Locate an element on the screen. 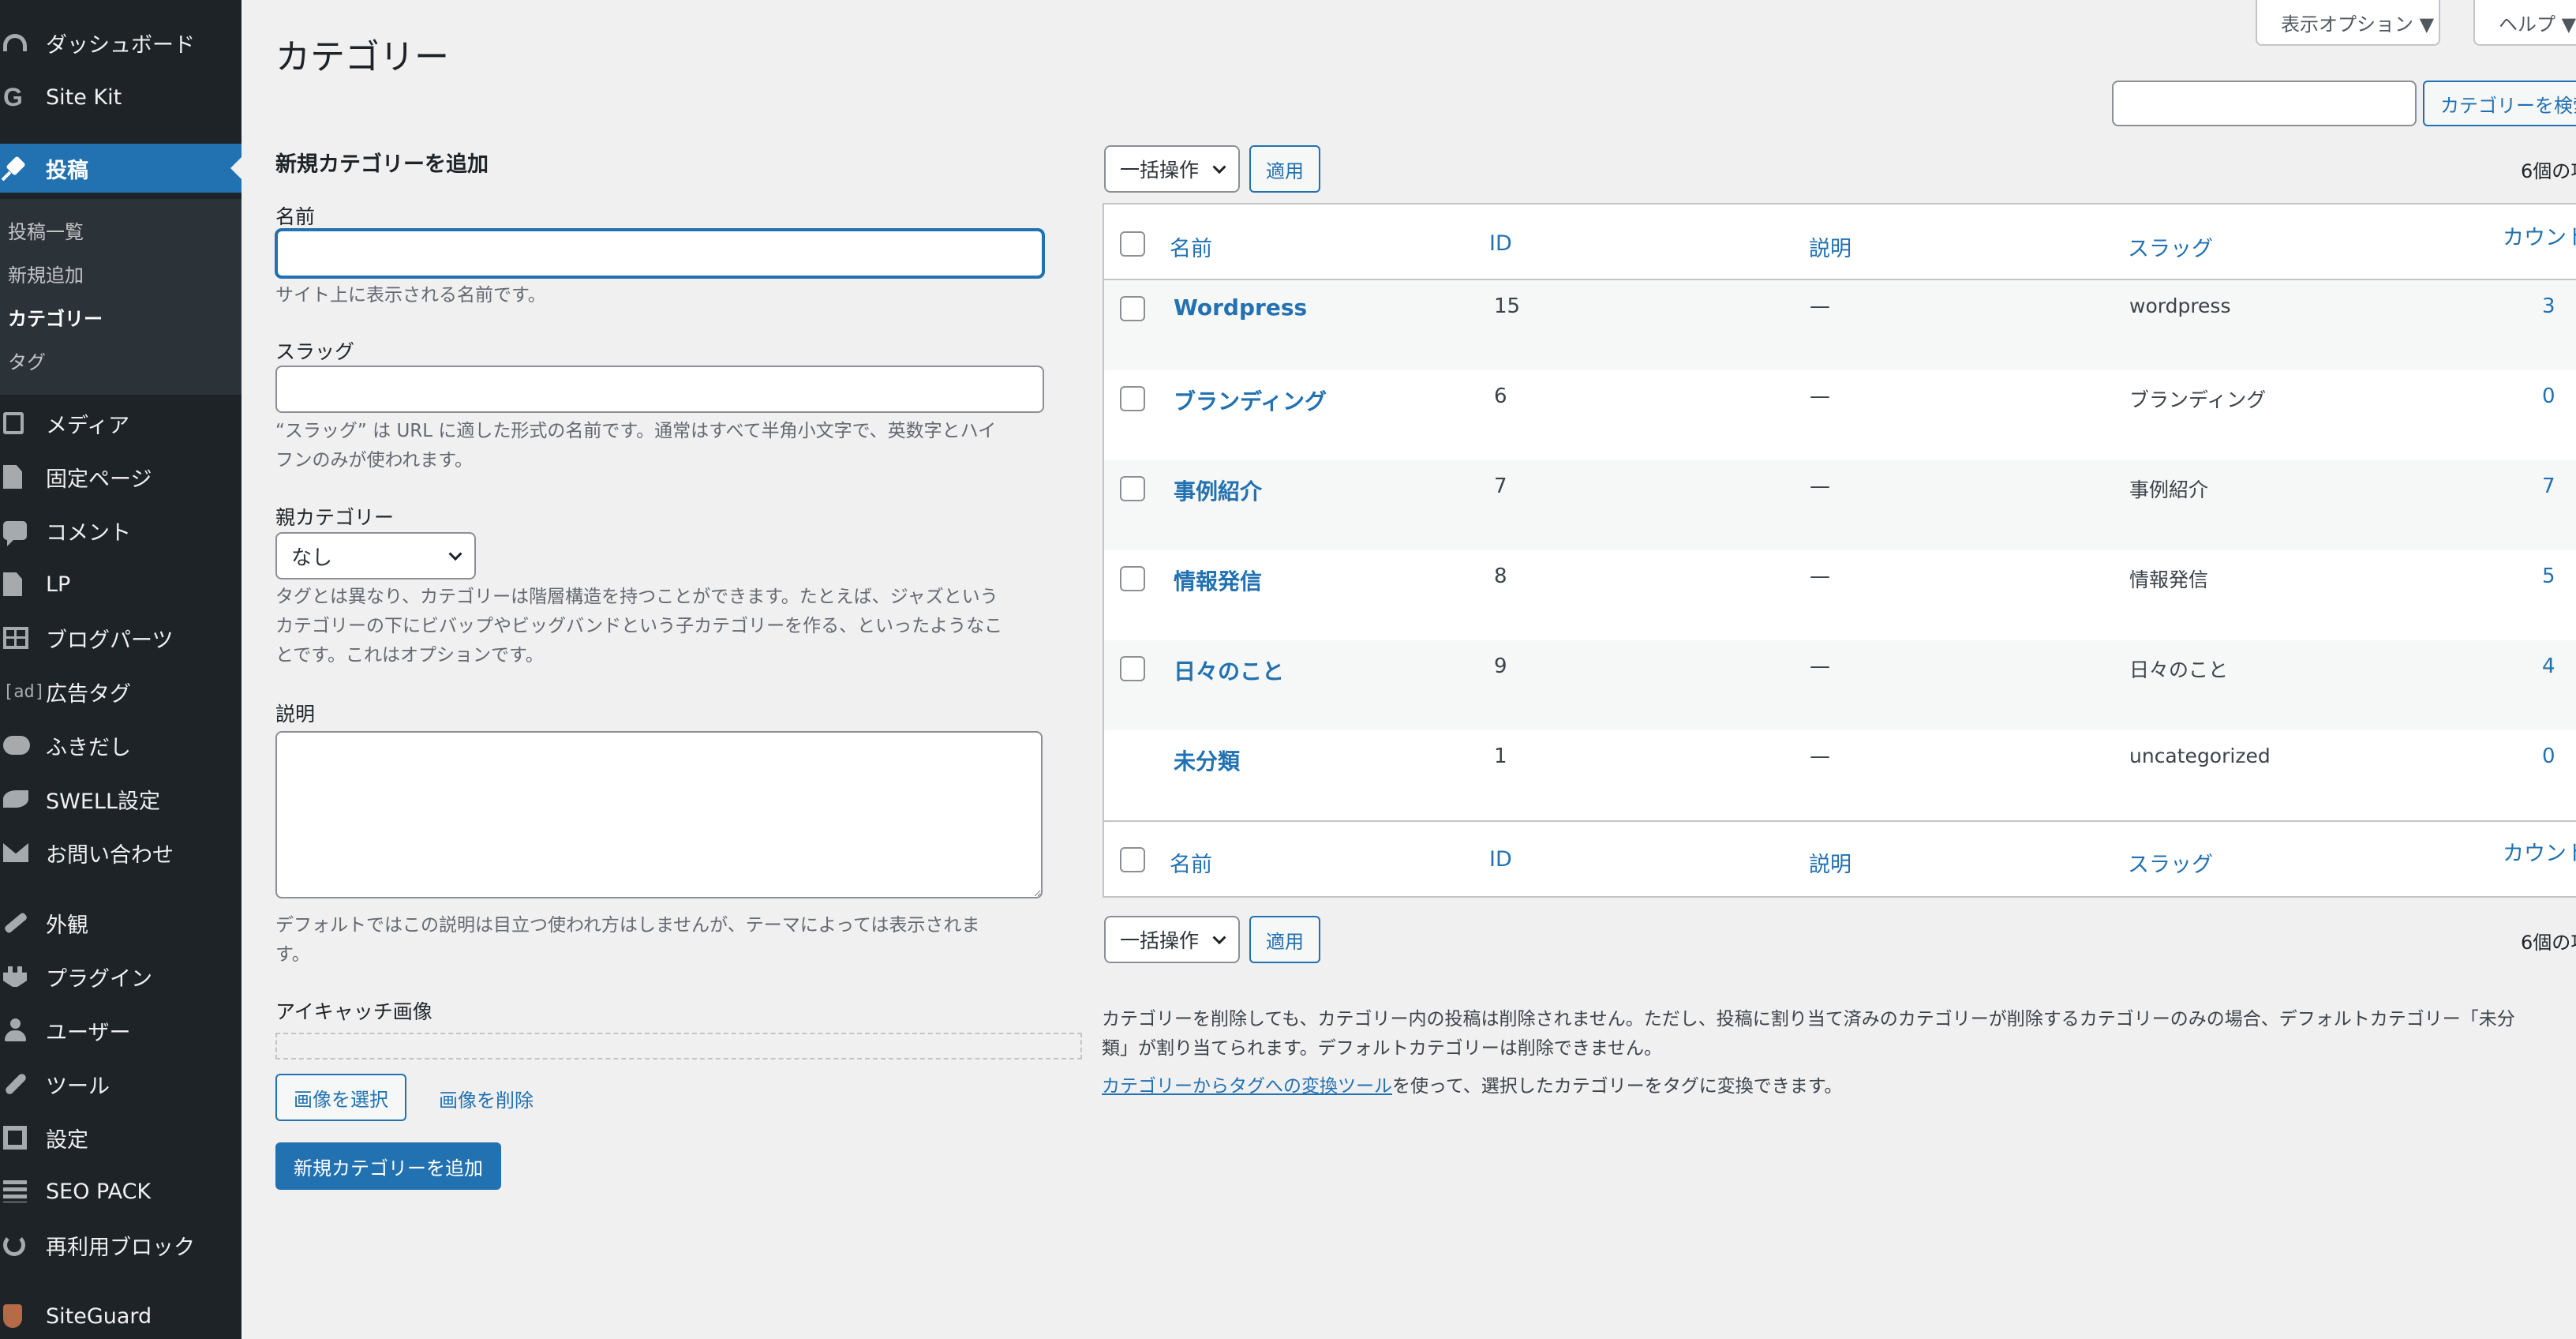  category-name-link: 未分類 is located at coordinates (1207, 760).